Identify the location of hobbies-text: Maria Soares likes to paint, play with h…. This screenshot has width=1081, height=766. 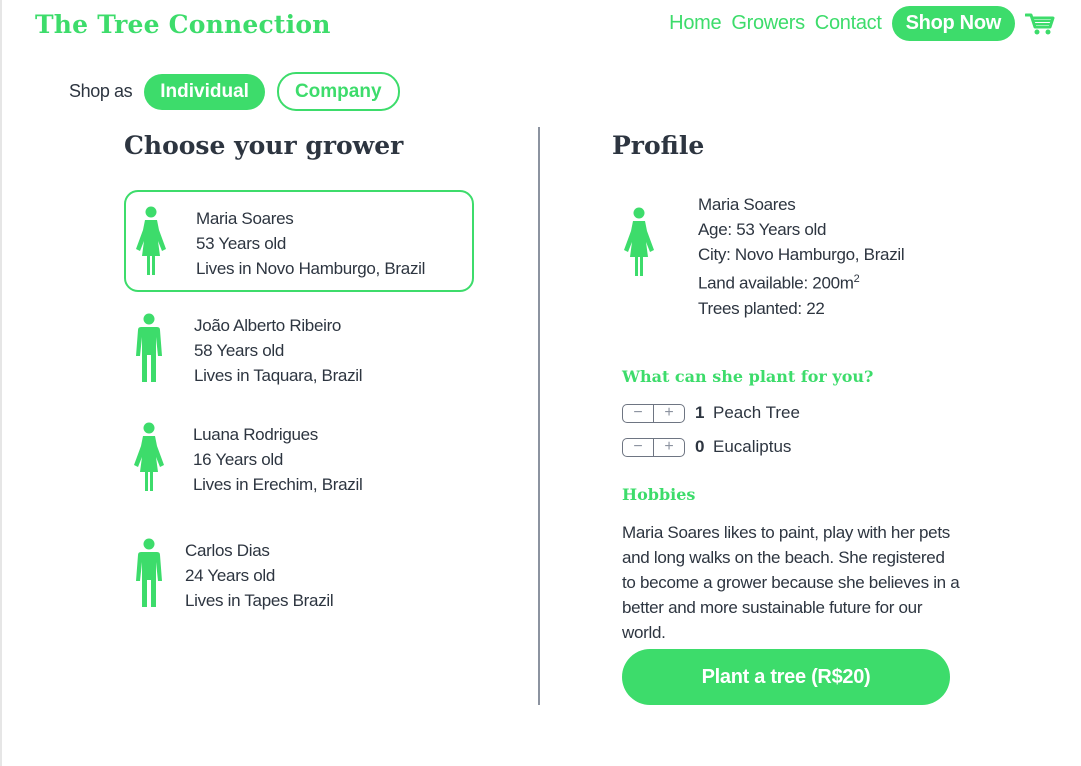
(791, 582).